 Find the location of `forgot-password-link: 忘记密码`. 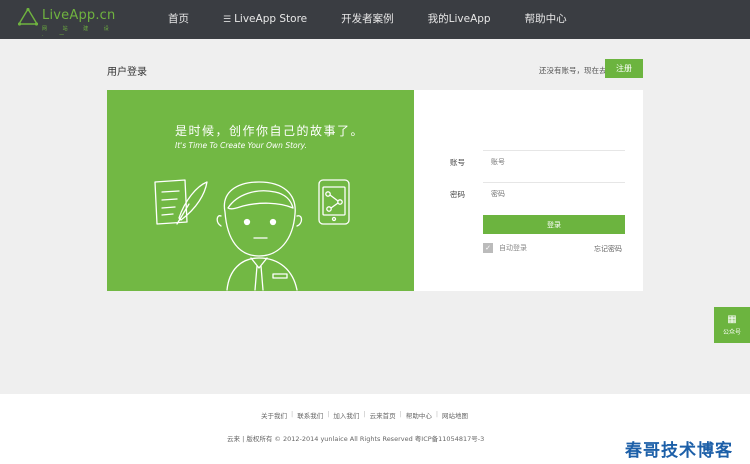

forgot-password-link: 忘记密码 is located at coordinates (608, 249).